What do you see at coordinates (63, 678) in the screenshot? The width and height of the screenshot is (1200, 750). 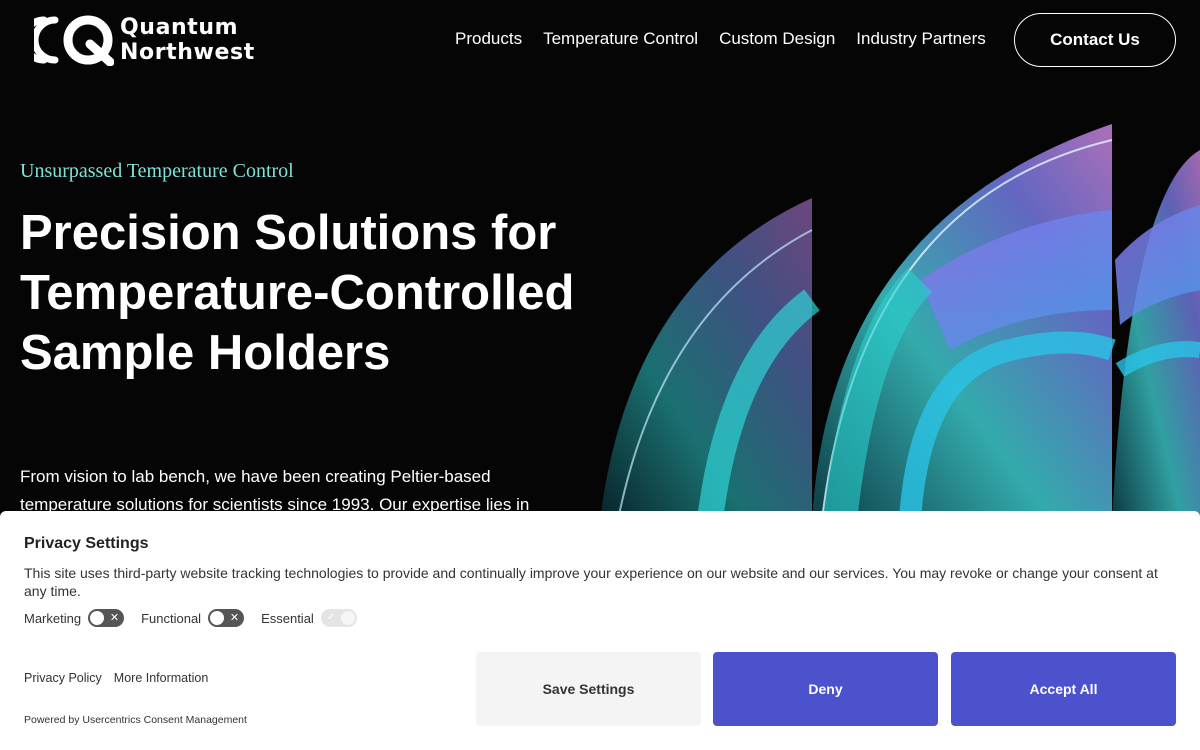 I see `privacy-policy-link: Privacy Policy` at bounding box center [63, 678].